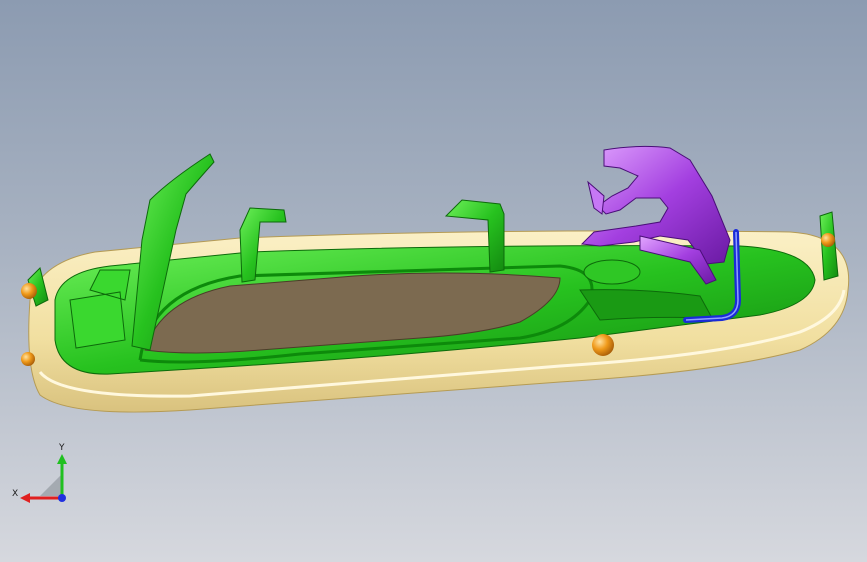  What do you see at coordinates (51, 485) in the screenshot?
I see `triad-plane-icon` at bounding box center [51, 485].